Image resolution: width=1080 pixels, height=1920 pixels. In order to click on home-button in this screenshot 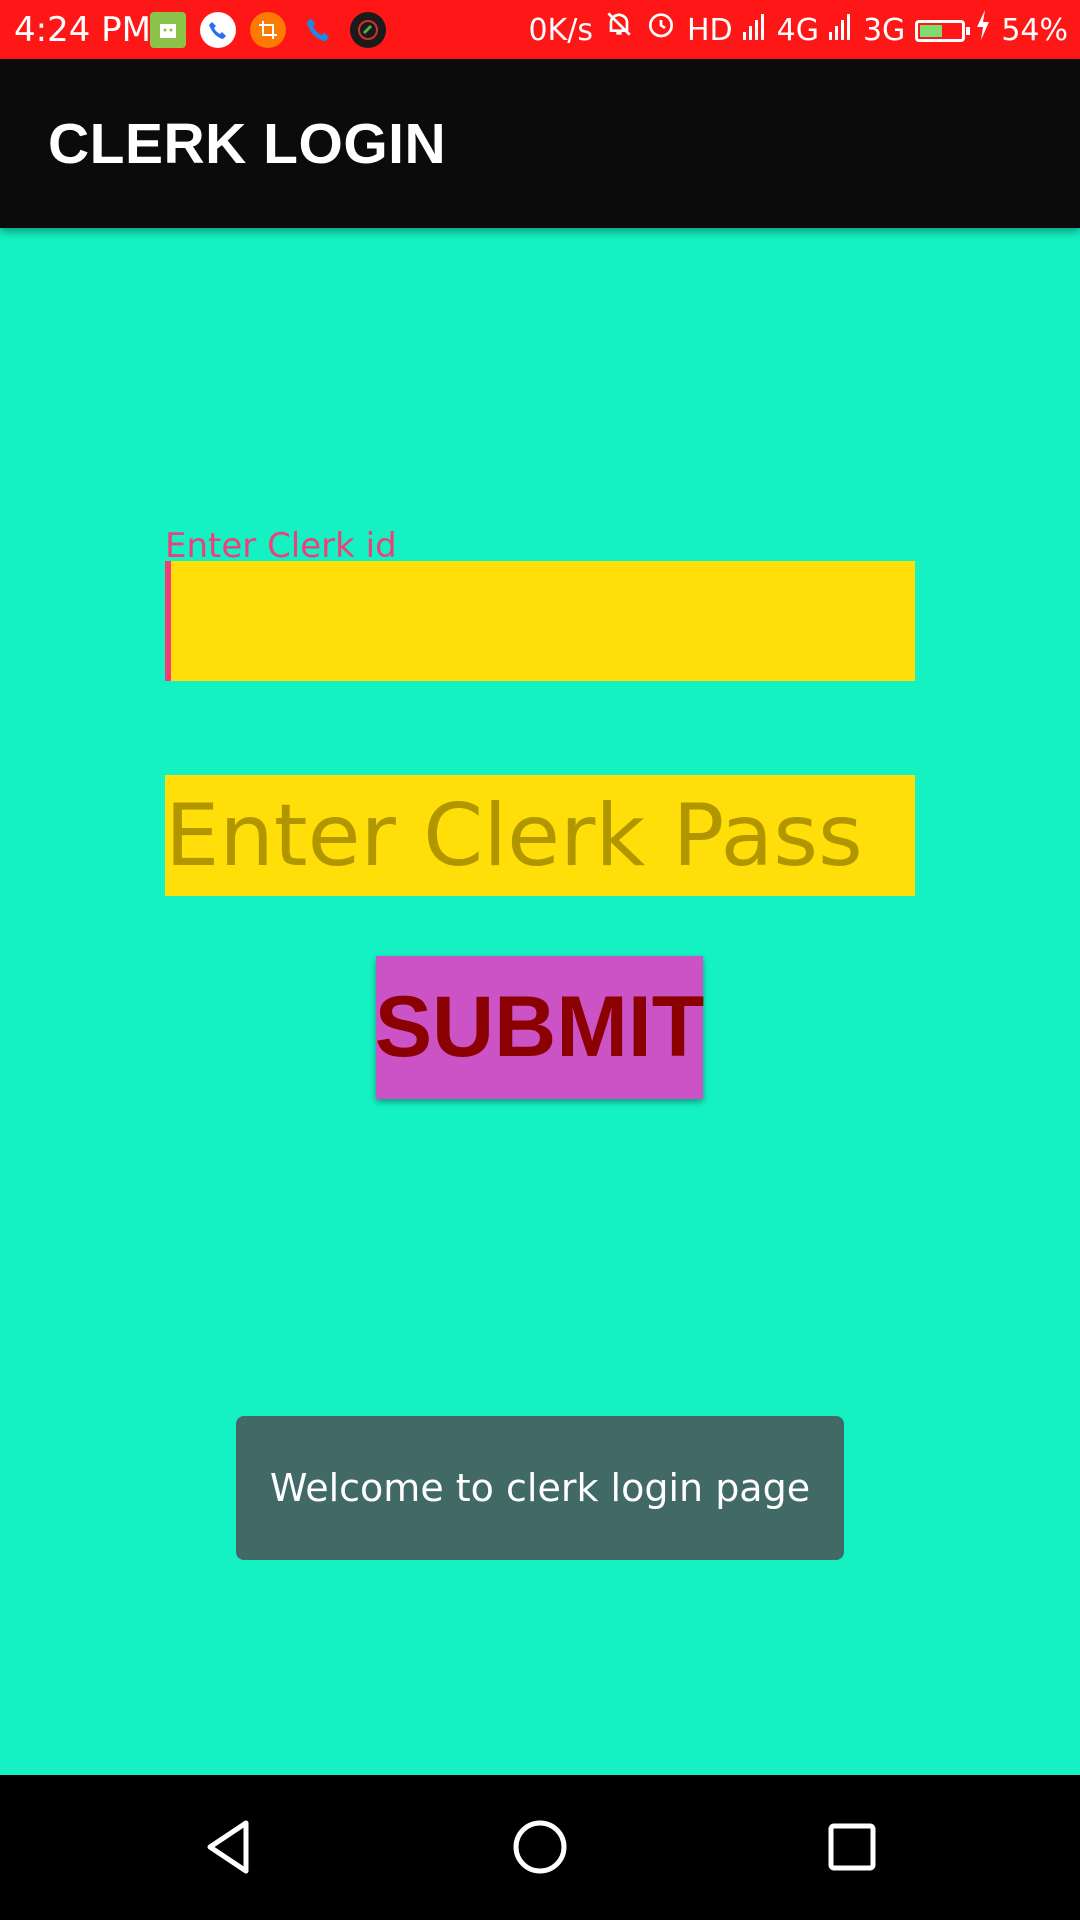, I will do `click(540, 1847)`.